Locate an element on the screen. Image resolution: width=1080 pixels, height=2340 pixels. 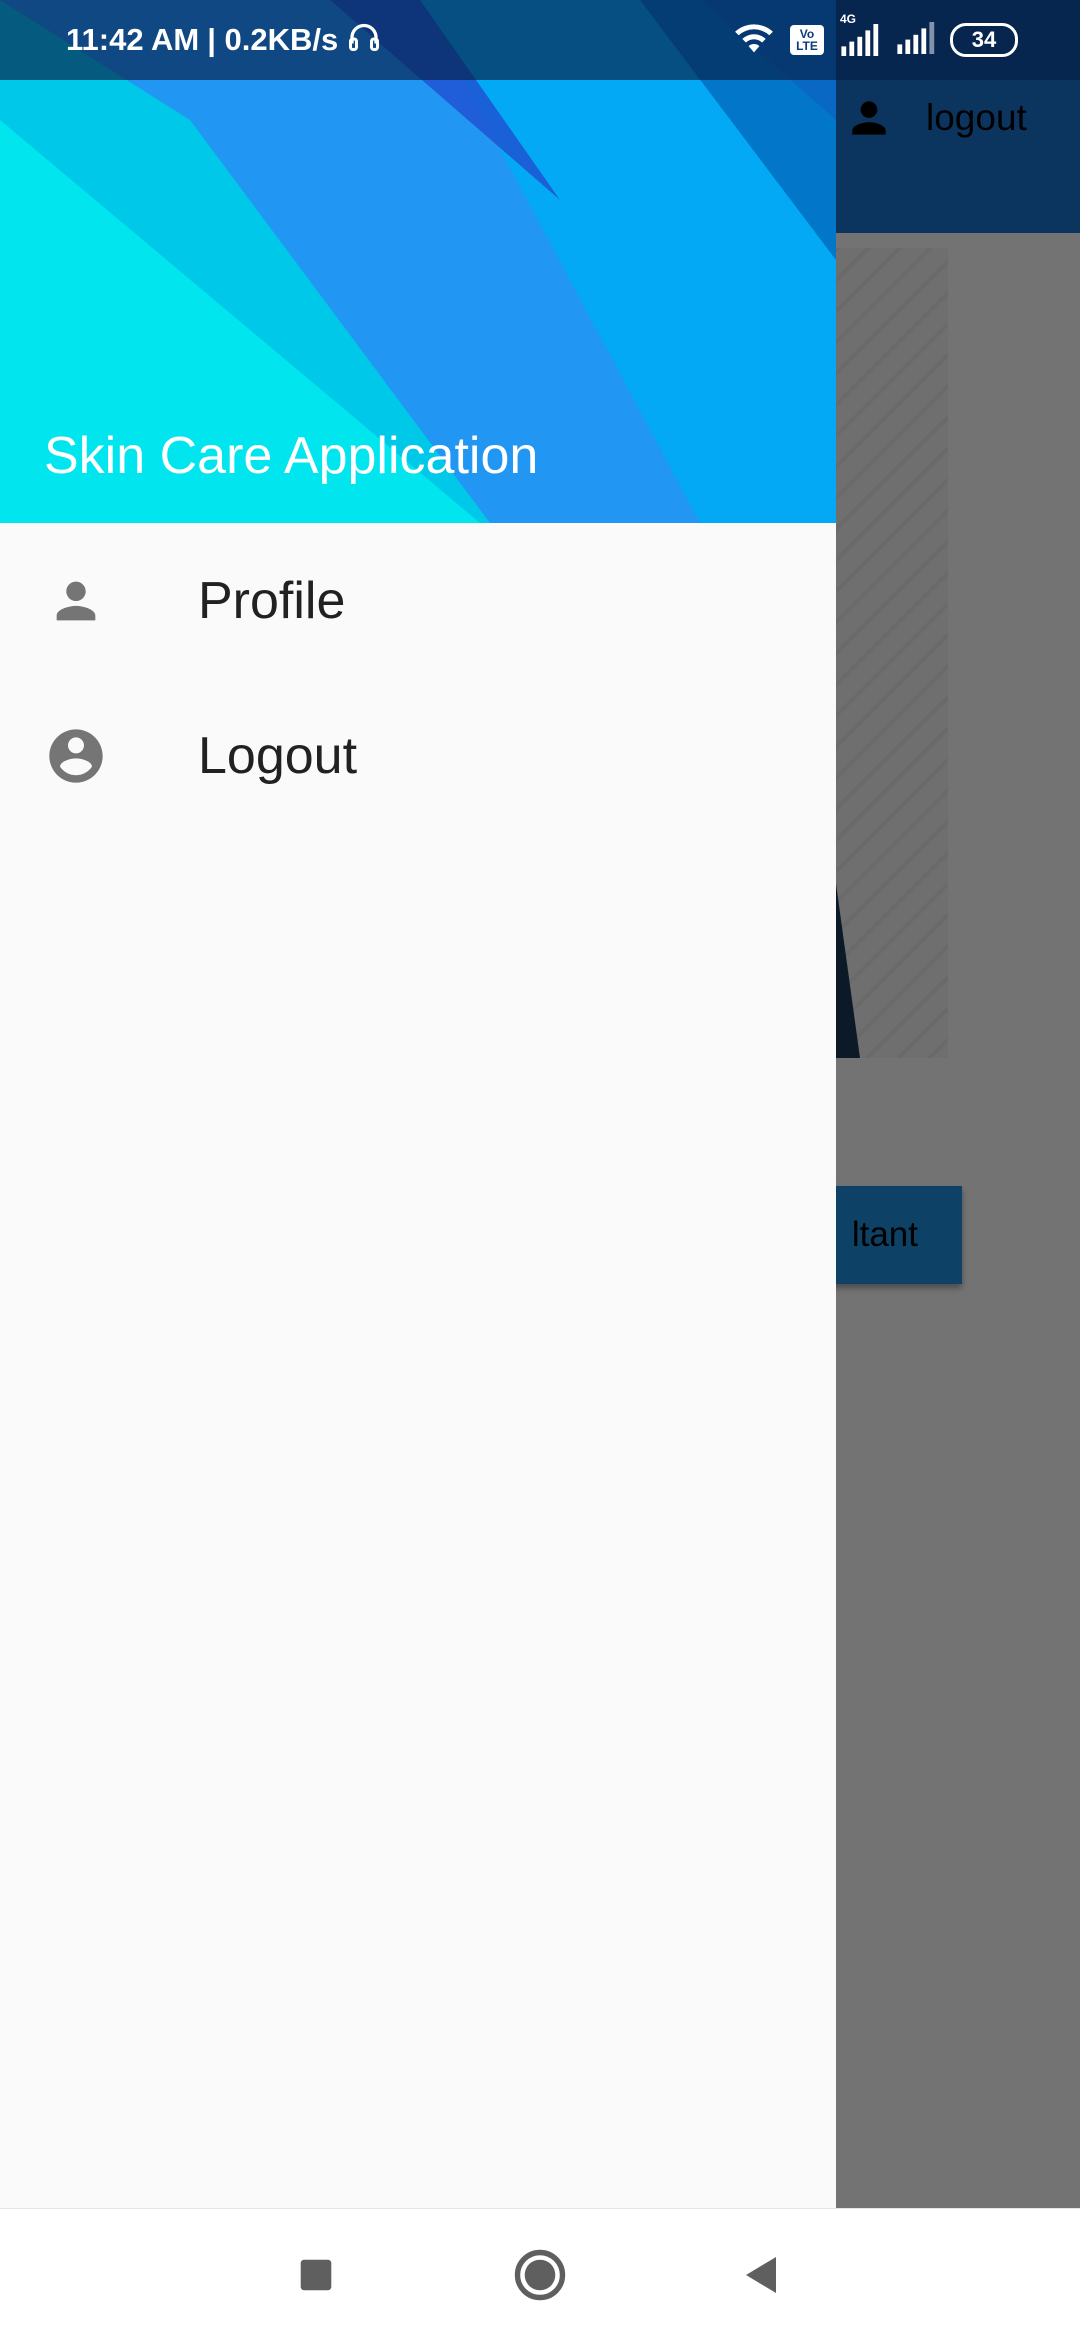
status-left: 11:42 AM | 0.2KB/s is located at coordinates (224, 40).